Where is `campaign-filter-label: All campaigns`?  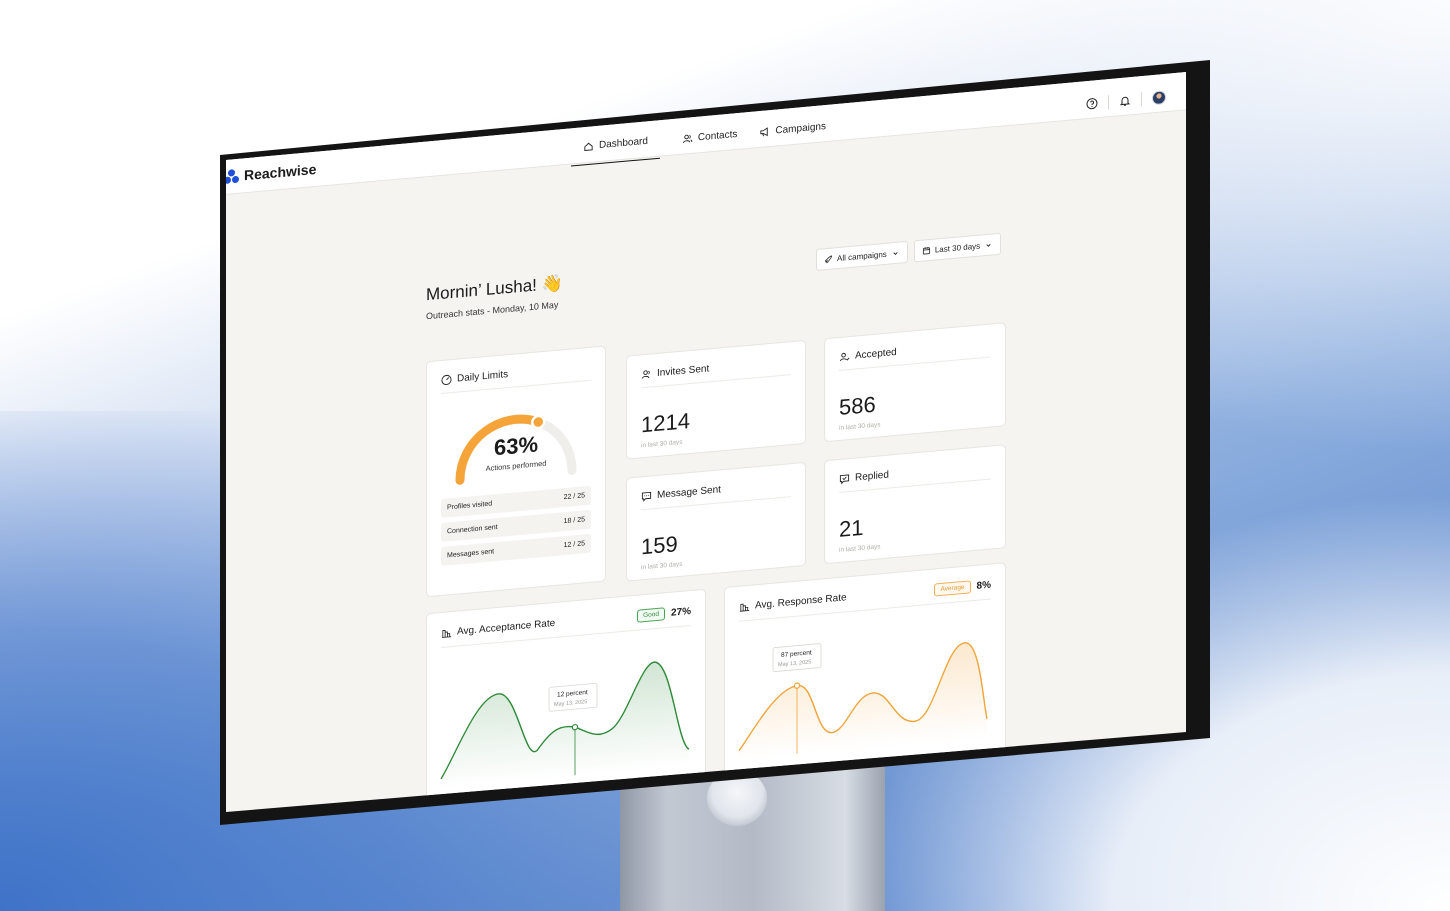
campaign-filter-label: All campaigns is located at coordinates (862, 256).